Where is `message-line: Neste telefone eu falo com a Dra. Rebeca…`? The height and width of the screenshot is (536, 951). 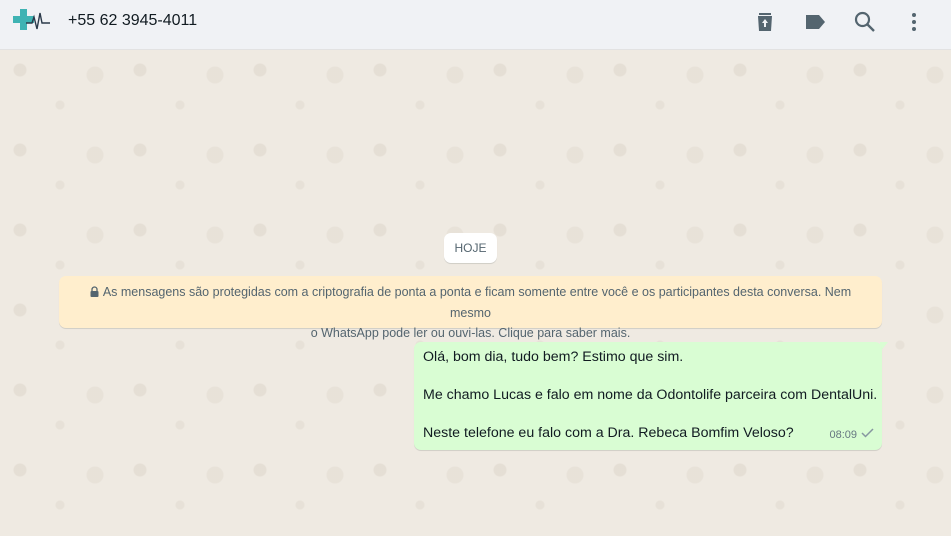 message-line: Neste telefone eu falo com a Dra. Rebeca… is located at coordinates (608, 433).